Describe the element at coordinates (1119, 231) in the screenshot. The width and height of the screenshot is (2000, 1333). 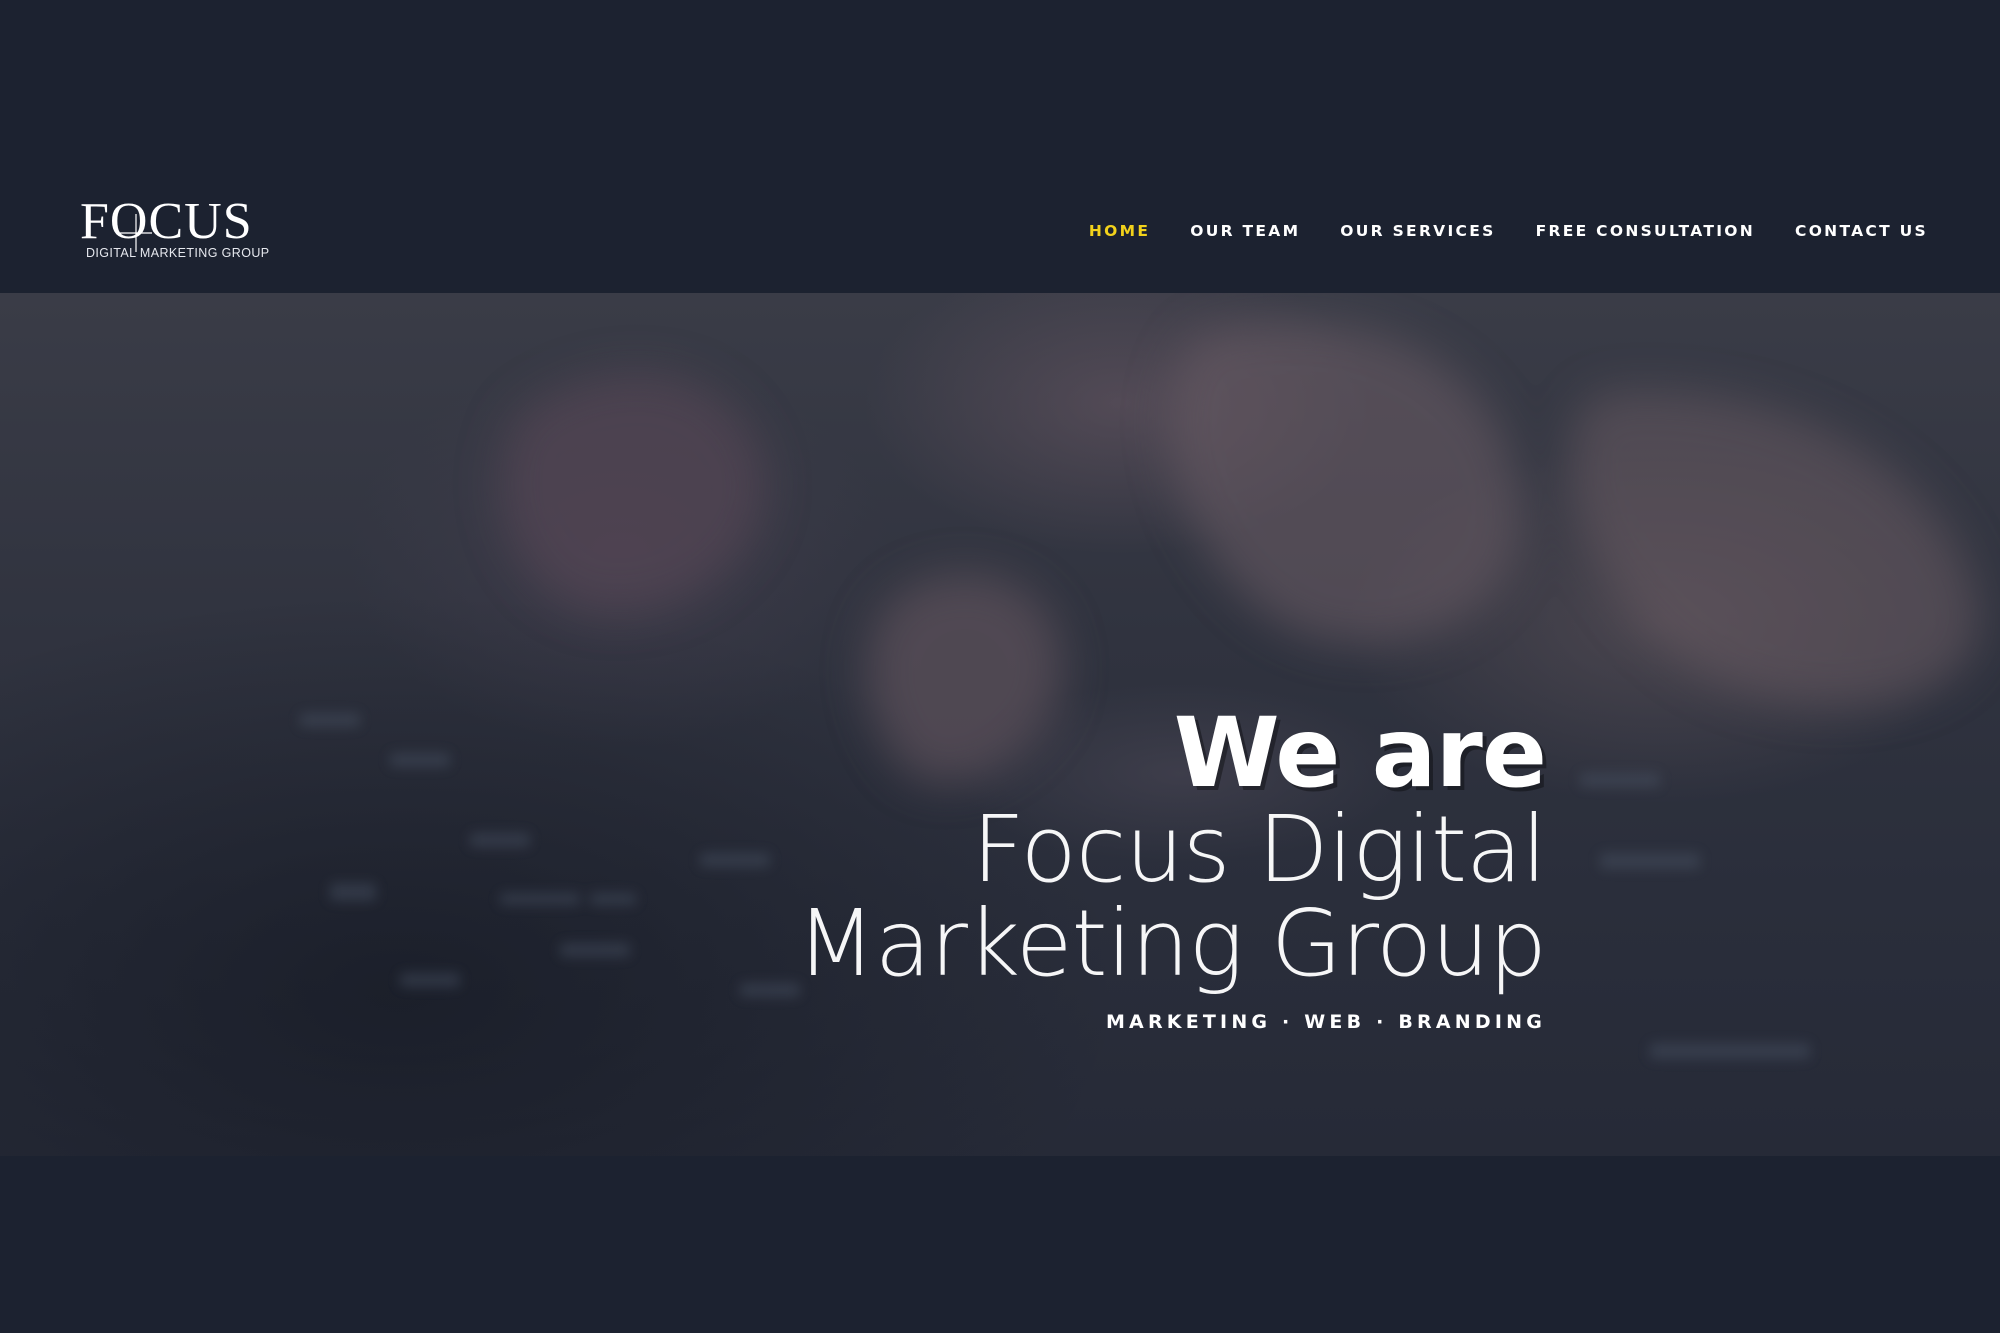
I see `nav-item-home: HOME` at that location.